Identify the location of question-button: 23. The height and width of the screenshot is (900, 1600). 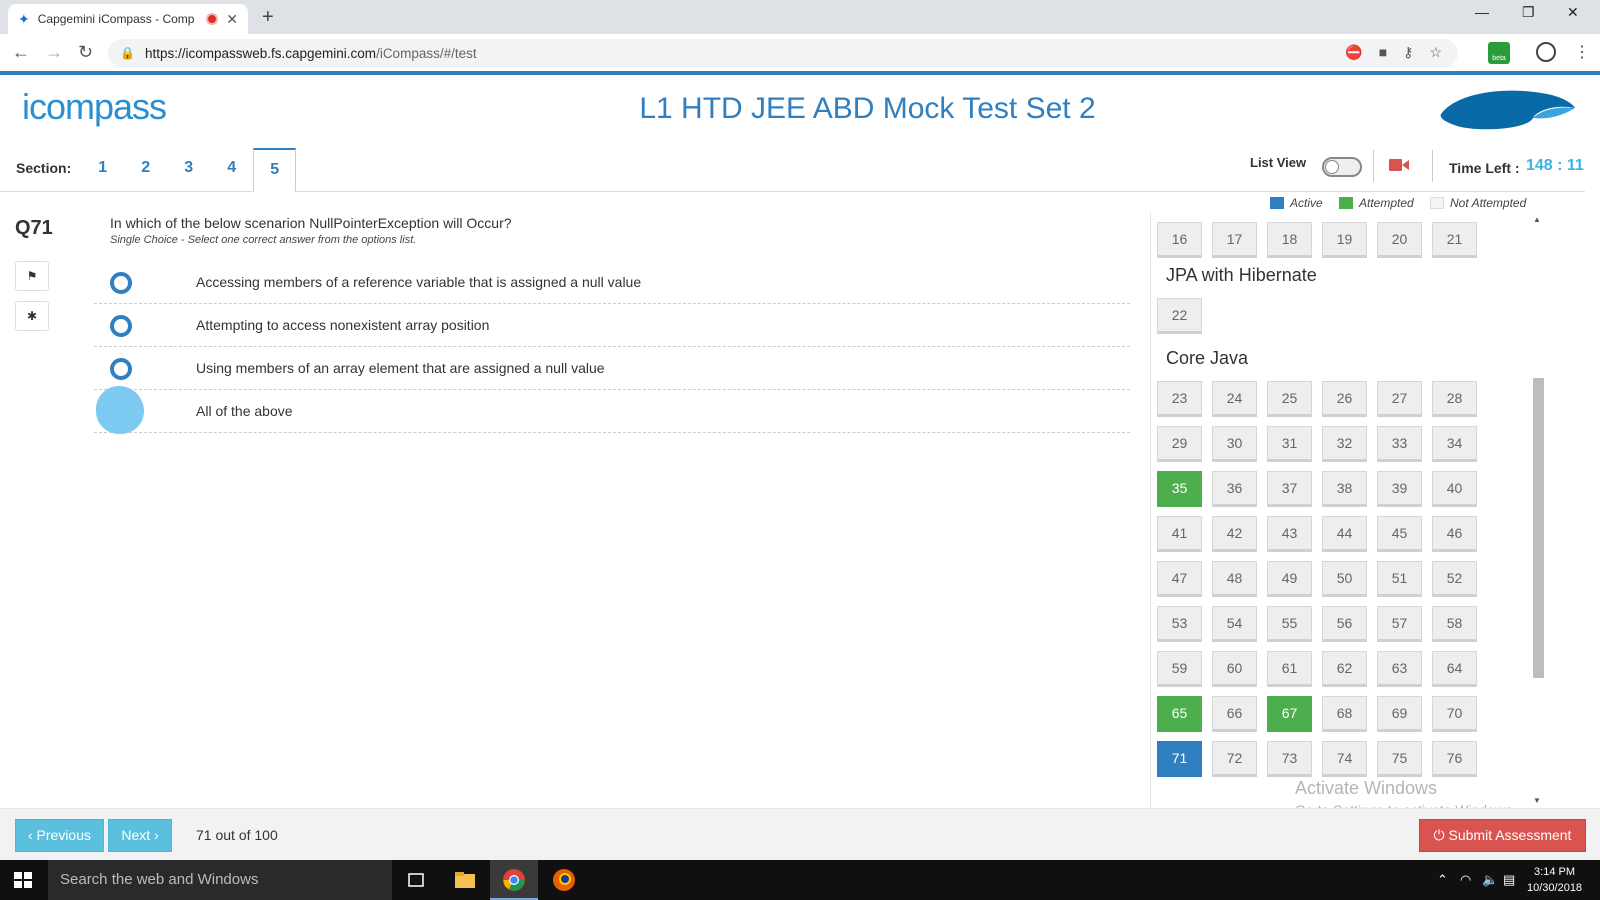
(1179, 399).